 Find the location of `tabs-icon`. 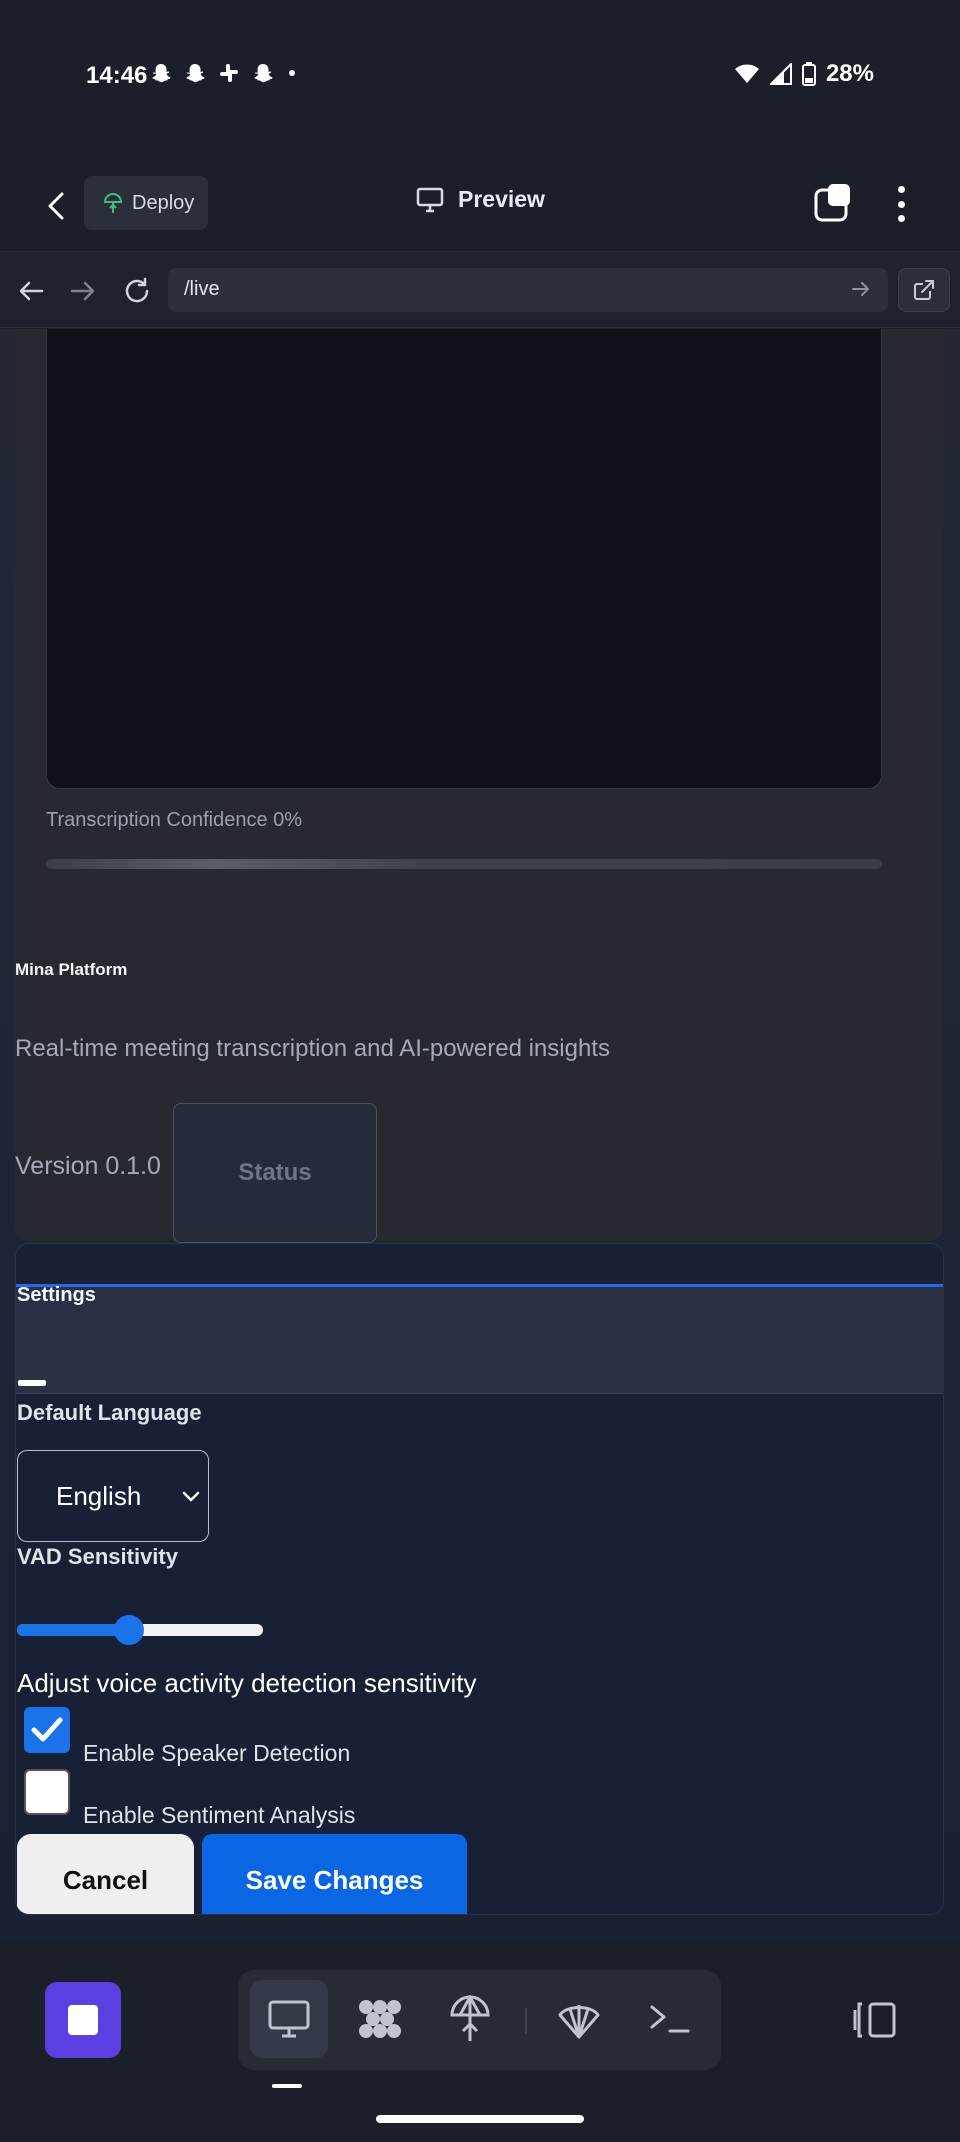

tabs-icon is located at coordinates (832, 203).